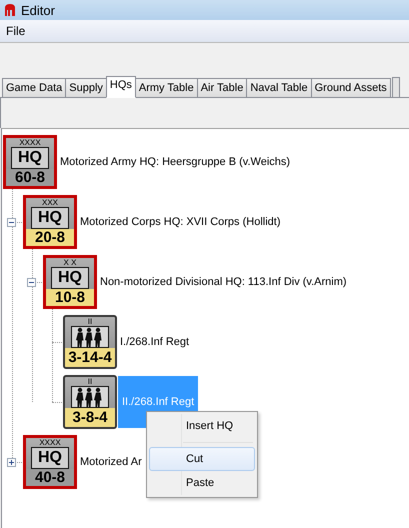 Image resolution: width=409 pixels, height=528 pixels. I want to click on tree-item: I./268.Inf Regt, so click(155, 342).